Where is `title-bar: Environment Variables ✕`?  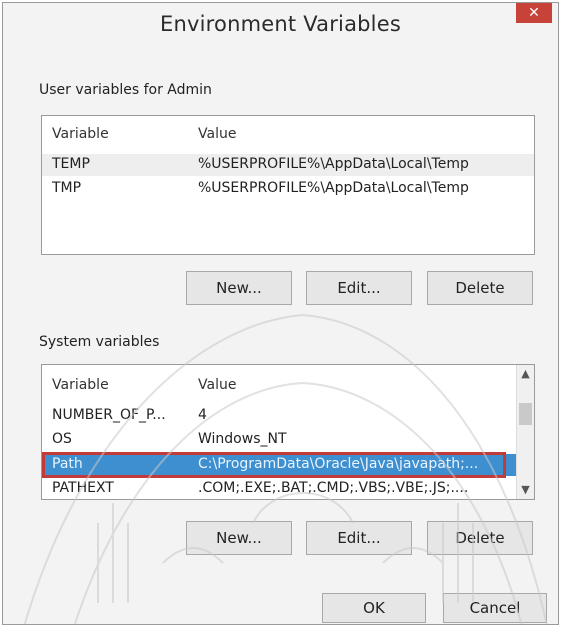 title-bar: Environment Variables ✕ is located at coordinates (280, 26).